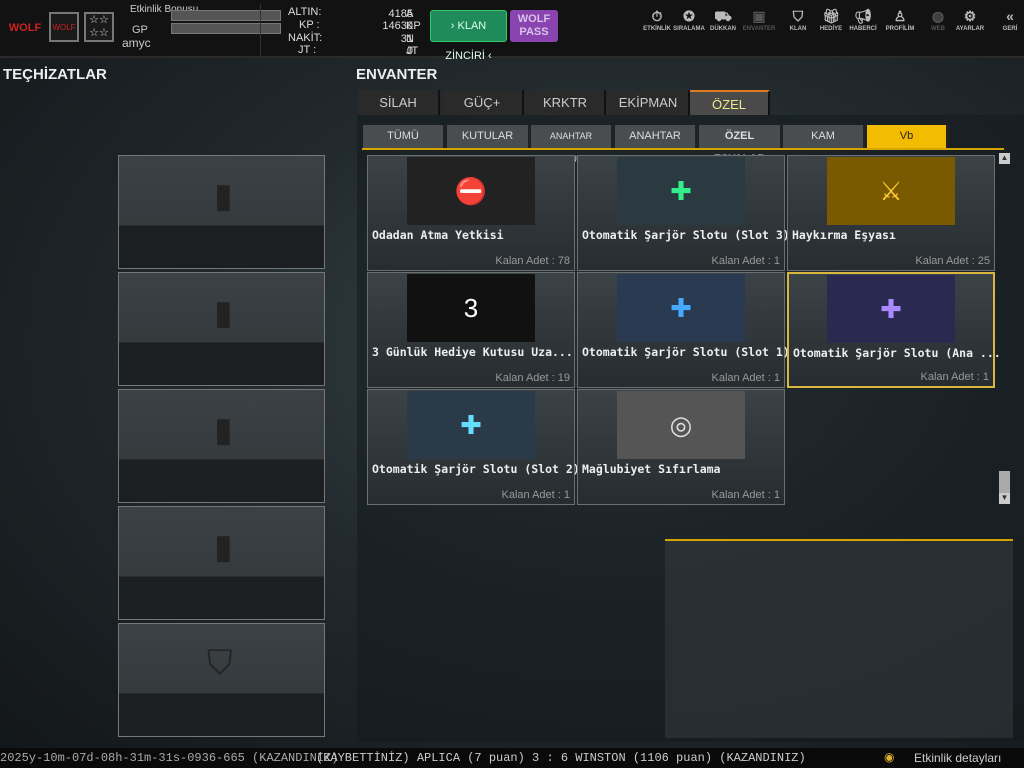 This screenshot has width=1024, height=768. I want to click on scrollbar: ▲ ▼, so click(1005, 329).